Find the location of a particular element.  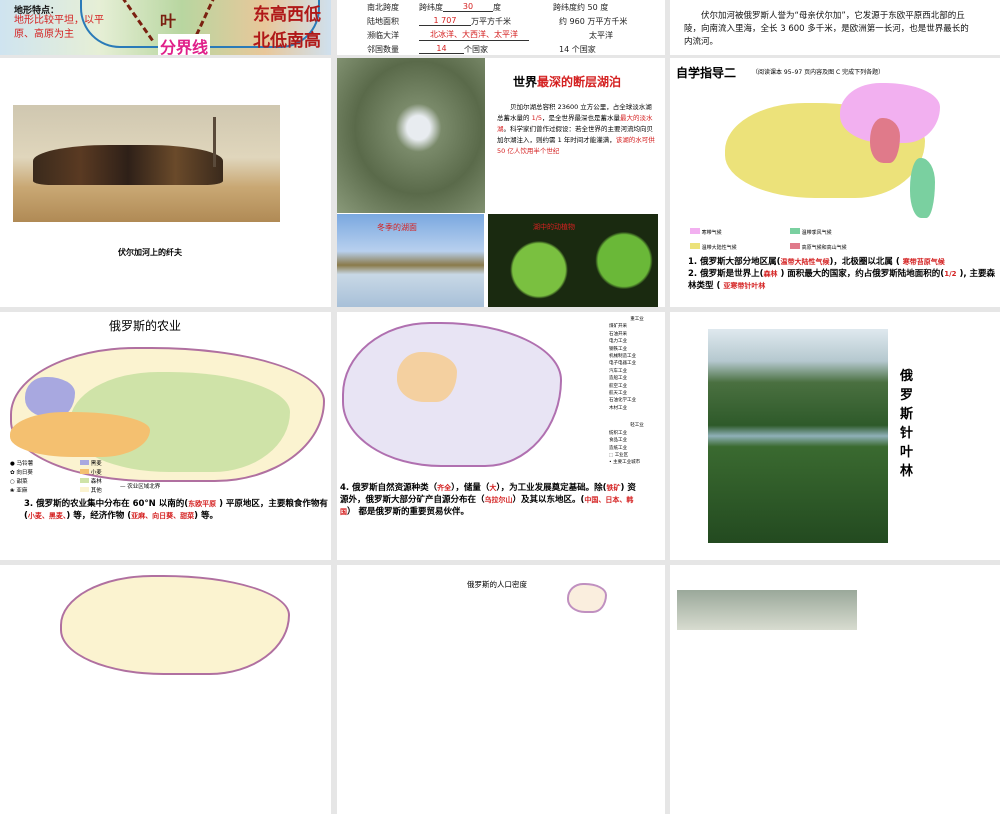

legend-item: ● 马铃薯 is located at coordinates (22, 464).